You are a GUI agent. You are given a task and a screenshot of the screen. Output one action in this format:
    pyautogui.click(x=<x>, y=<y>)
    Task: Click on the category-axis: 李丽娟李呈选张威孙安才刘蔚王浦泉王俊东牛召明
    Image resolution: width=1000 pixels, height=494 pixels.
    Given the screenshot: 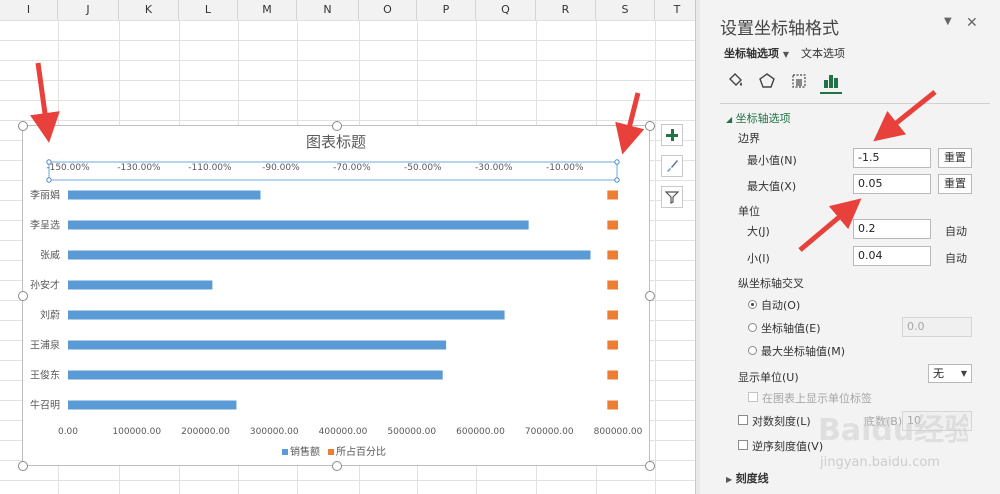 What is the action you would take?
    pyautogui.click(x=45, y=300)
    